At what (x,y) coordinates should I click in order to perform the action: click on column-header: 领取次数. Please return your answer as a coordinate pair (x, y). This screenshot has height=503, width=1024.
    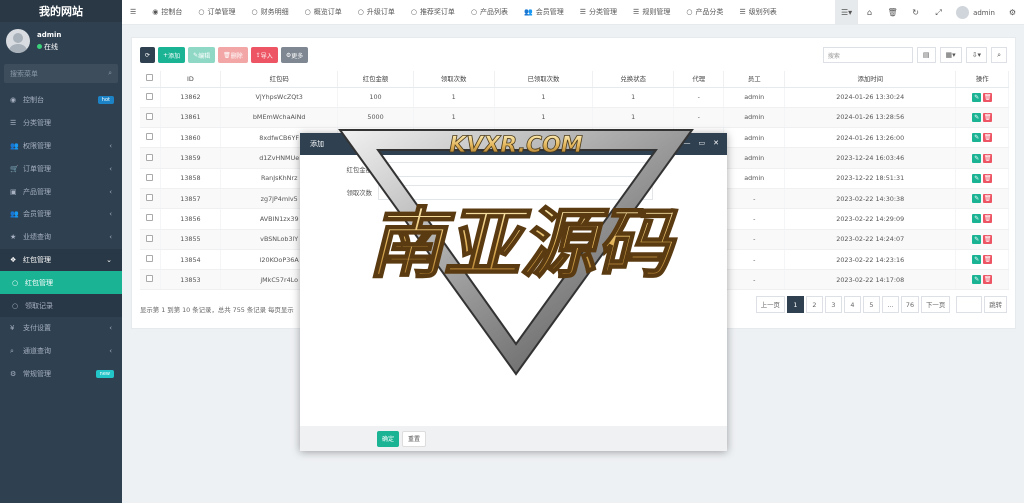
    Looking at the image, I should click on (454, 79).